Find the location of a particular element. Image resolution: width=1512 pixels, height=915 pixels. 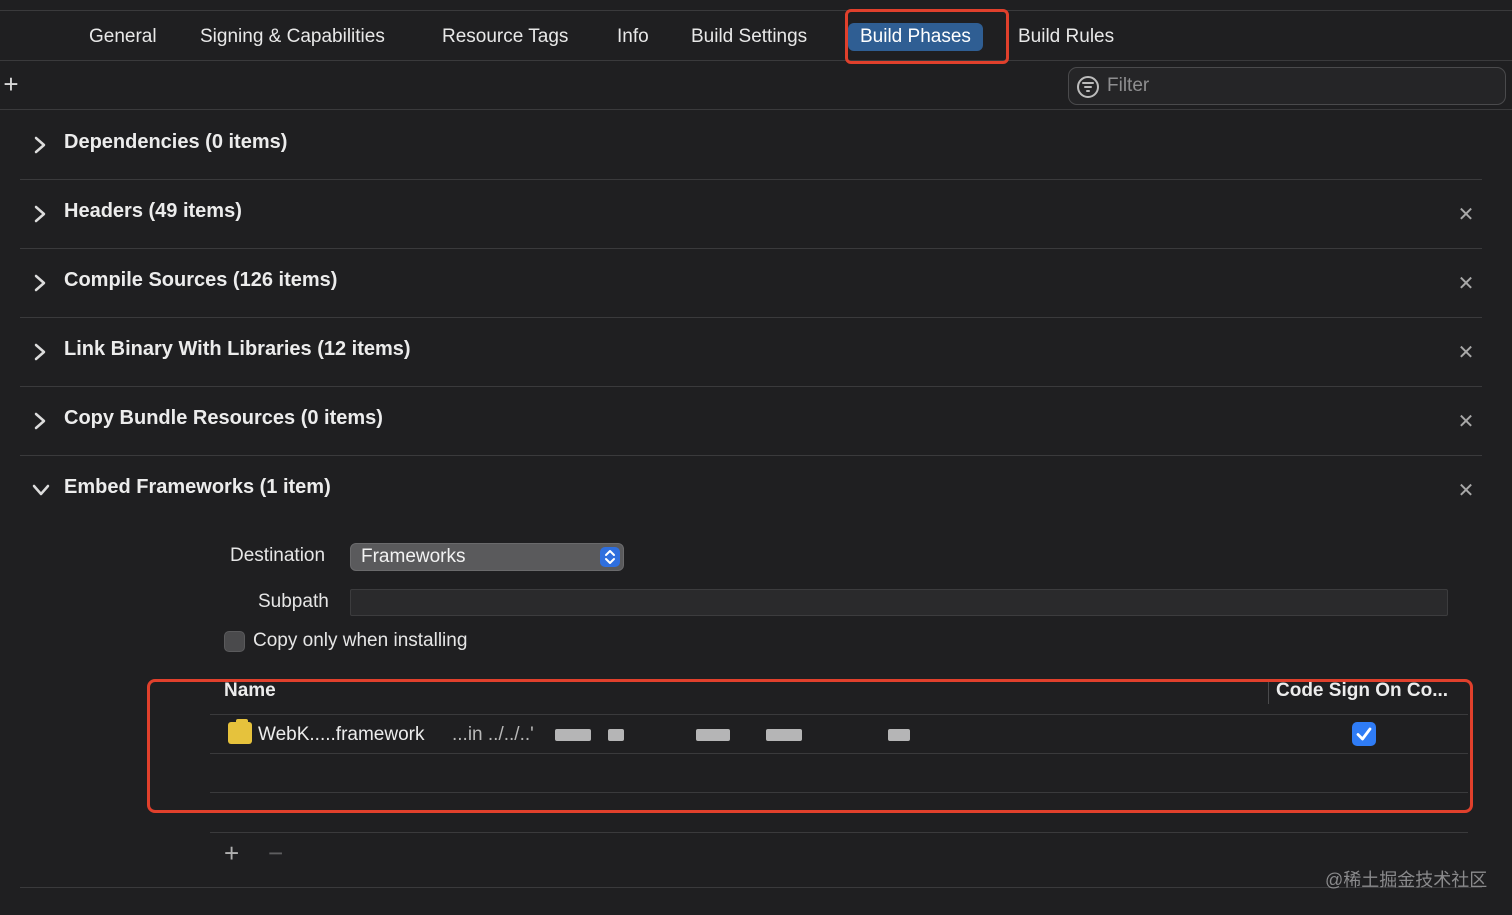

framework-path: ...in ../../..' is located at coordinates (493, 734).